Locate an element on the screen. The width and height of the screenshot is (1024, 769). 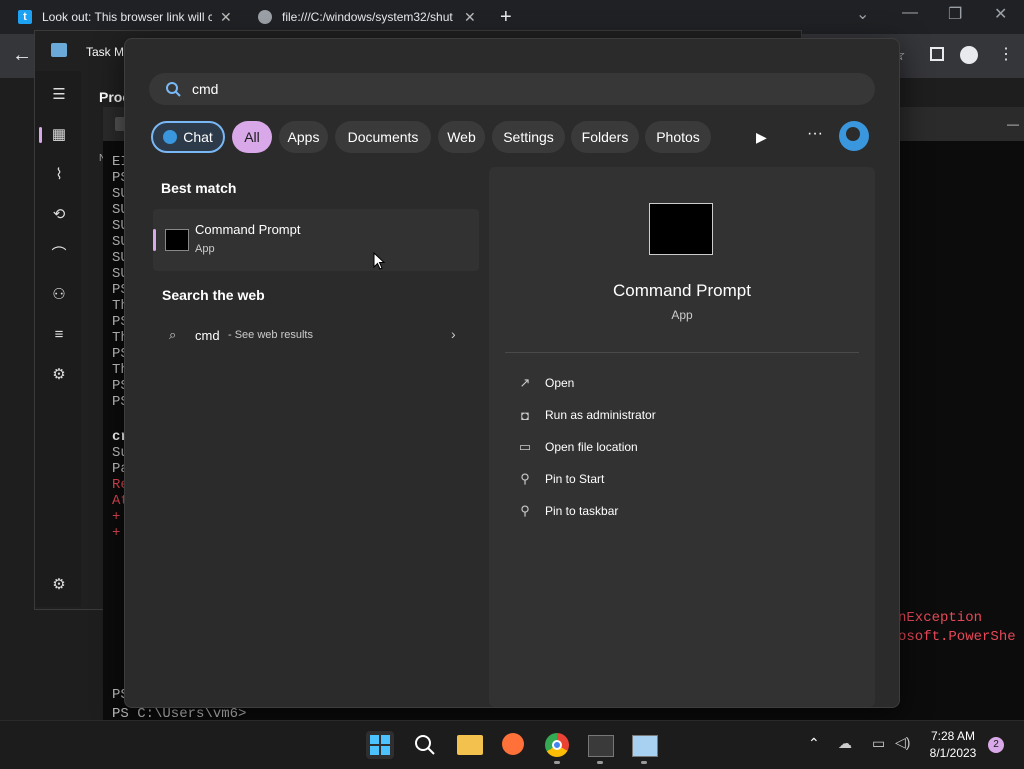
tumblr-icon: t is located at coordinates (25, 17).